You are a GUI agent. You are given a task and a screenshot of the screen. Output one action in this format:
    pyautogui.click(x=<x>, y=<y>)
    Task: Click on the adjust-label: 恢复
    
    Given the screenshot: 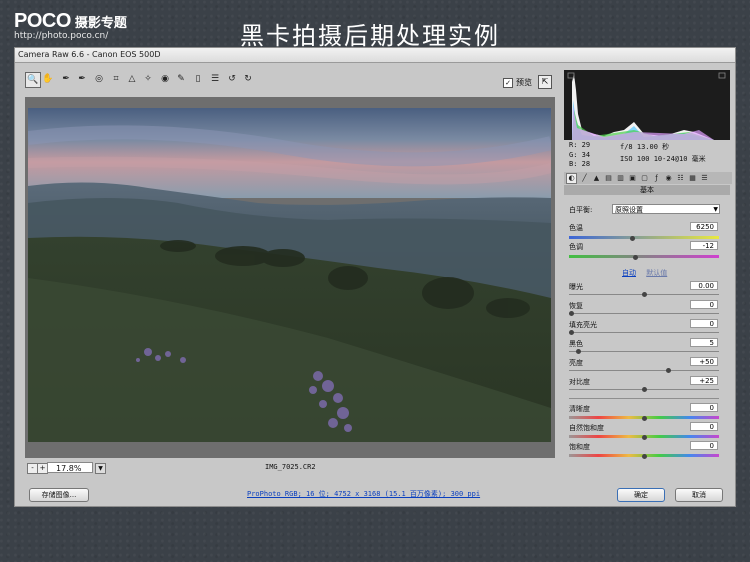 What is the action you would take?
    pyautogui.click(x=576, y=306)
    